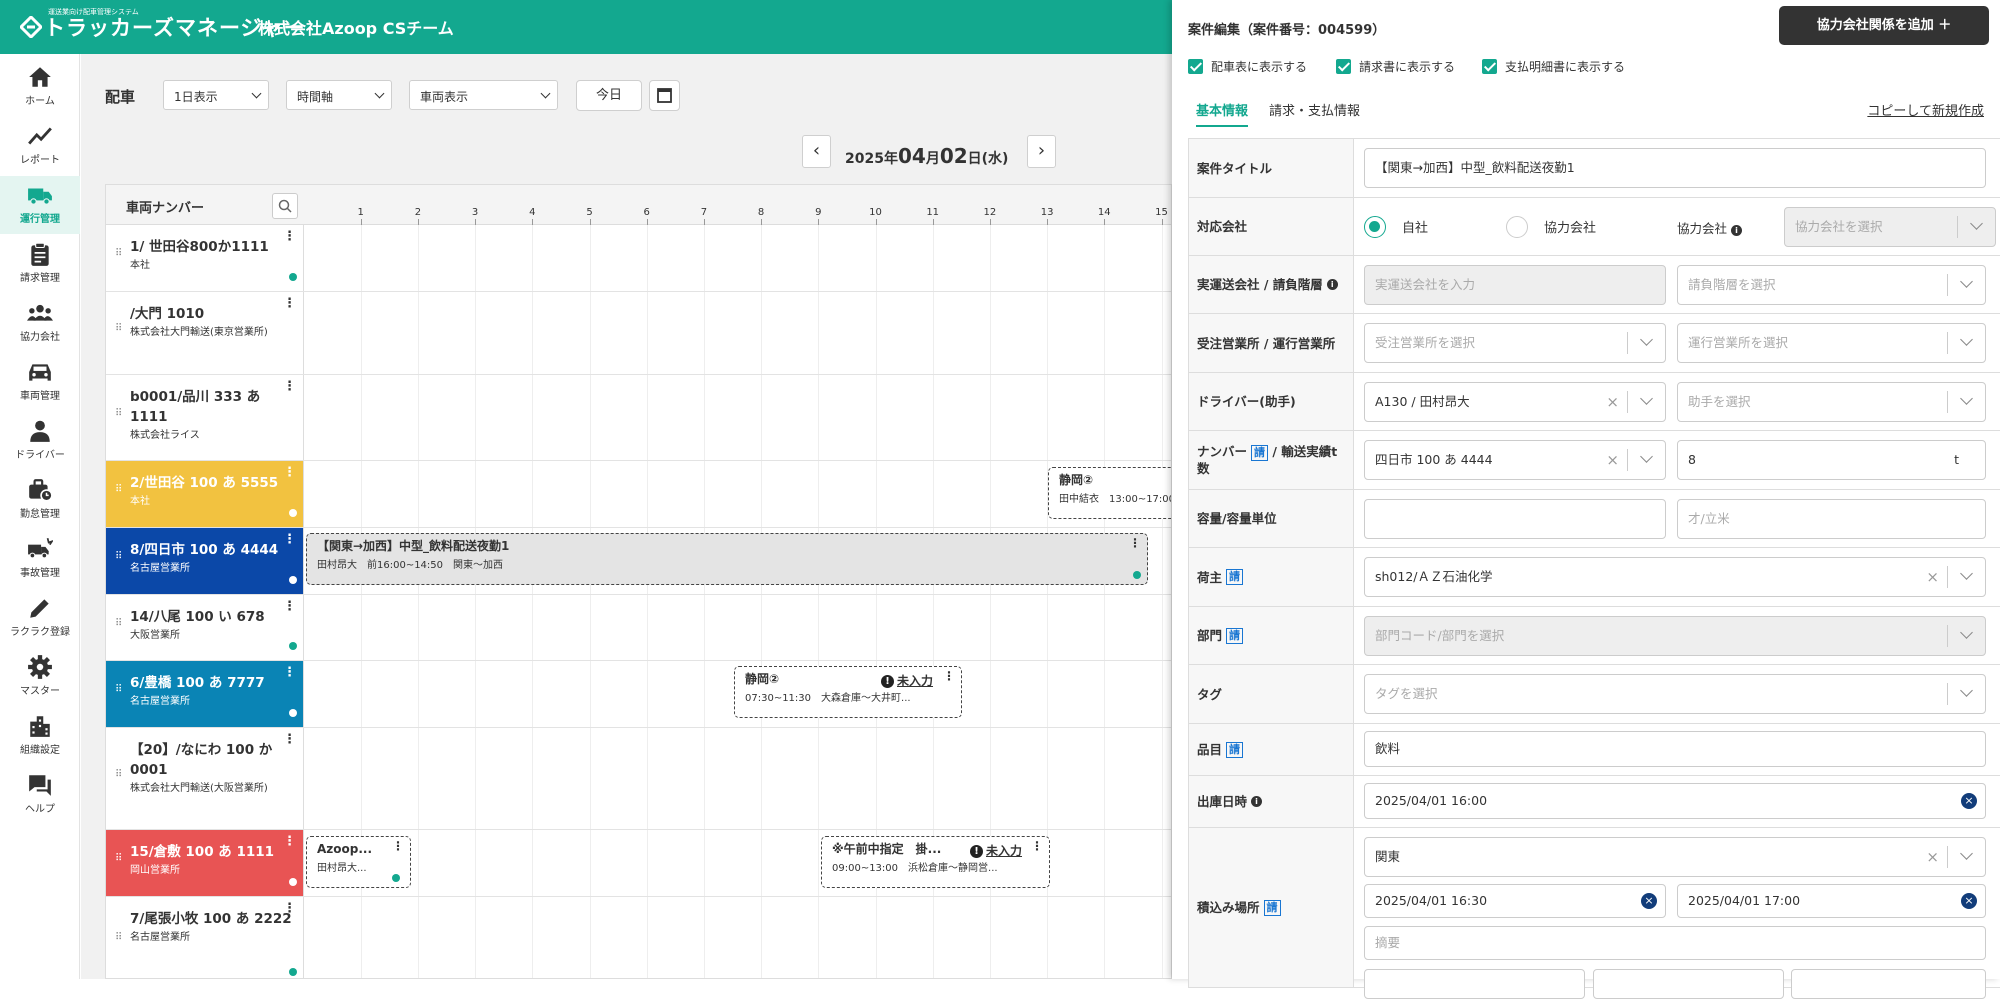  Describe the element at coordinates (216, 95) in the screenshot. I see `view-select: 1日表示` at that location.